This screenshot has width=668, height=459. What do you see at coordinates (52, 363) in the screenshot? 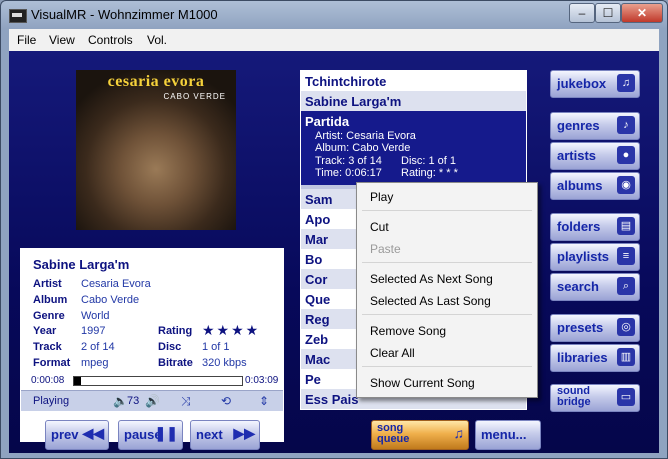
I see `format-label: Format` at bounding box center [52, 363].